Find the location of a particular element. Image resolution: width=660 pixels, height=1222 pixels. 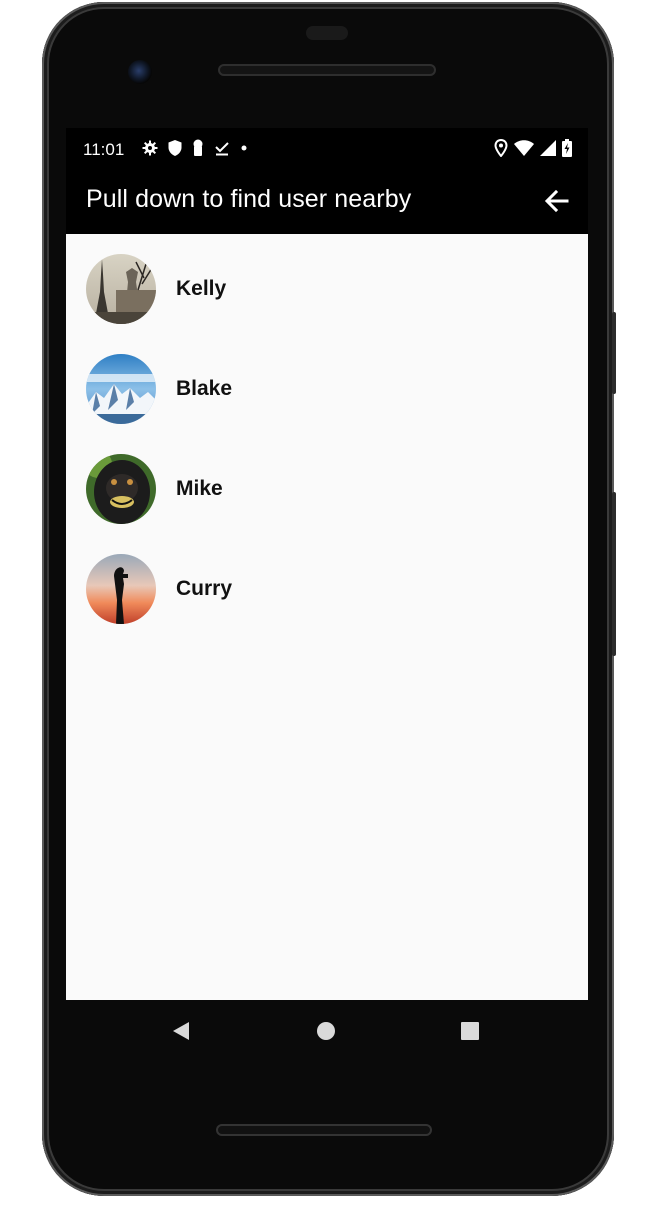

triangle-back-icon is located at coordinates (181, 1031).